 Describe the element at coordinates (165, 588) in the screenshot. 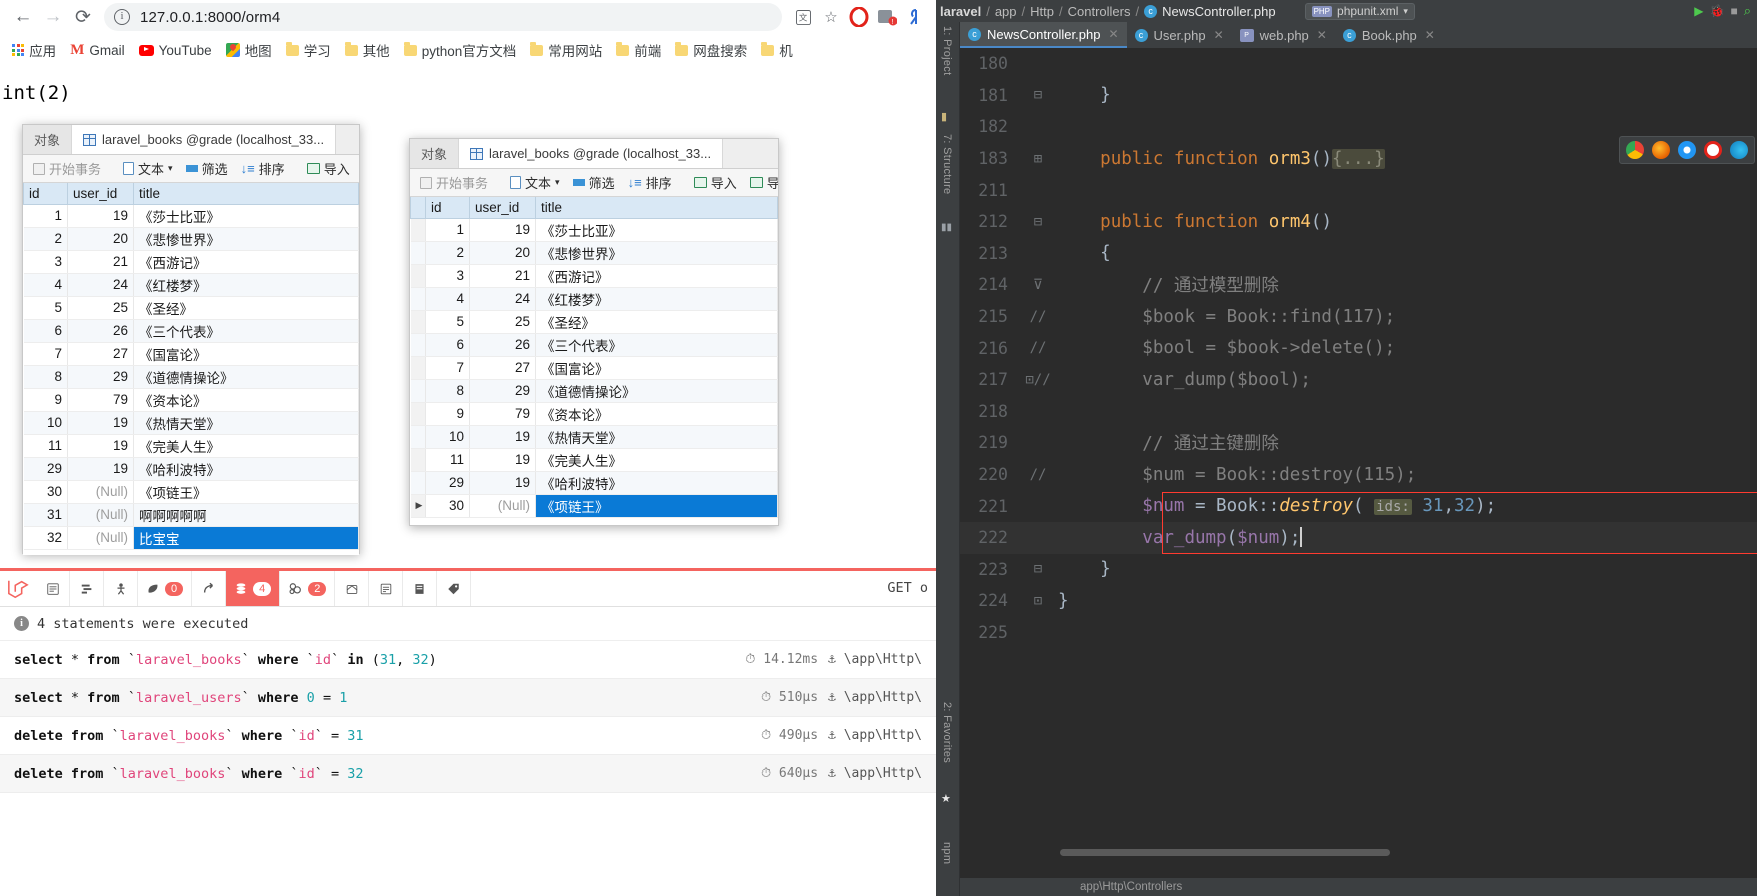

I see `debugbar-tab-views: 0` at that location.